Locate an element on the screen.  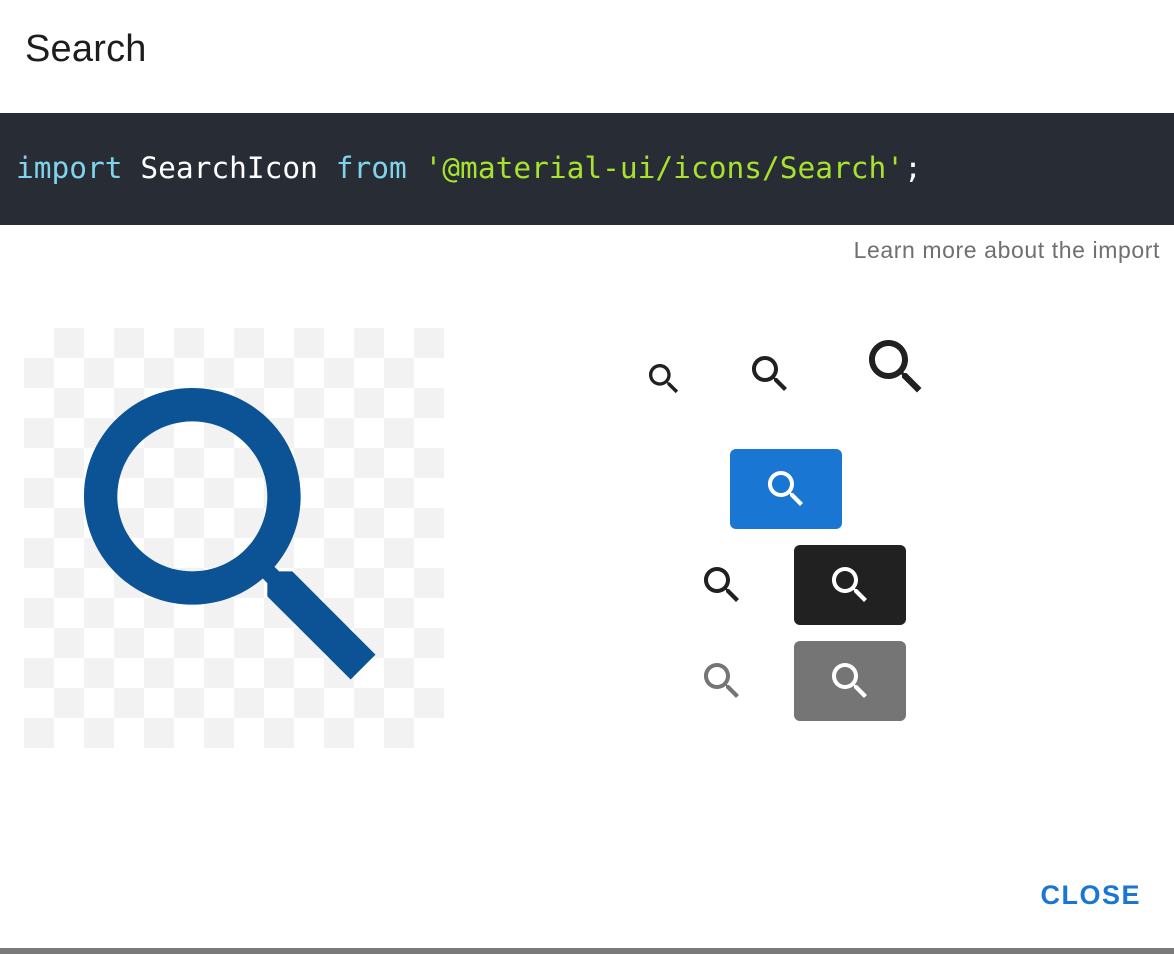
search-icon-disabled-button is located at coordinates (850, 681).